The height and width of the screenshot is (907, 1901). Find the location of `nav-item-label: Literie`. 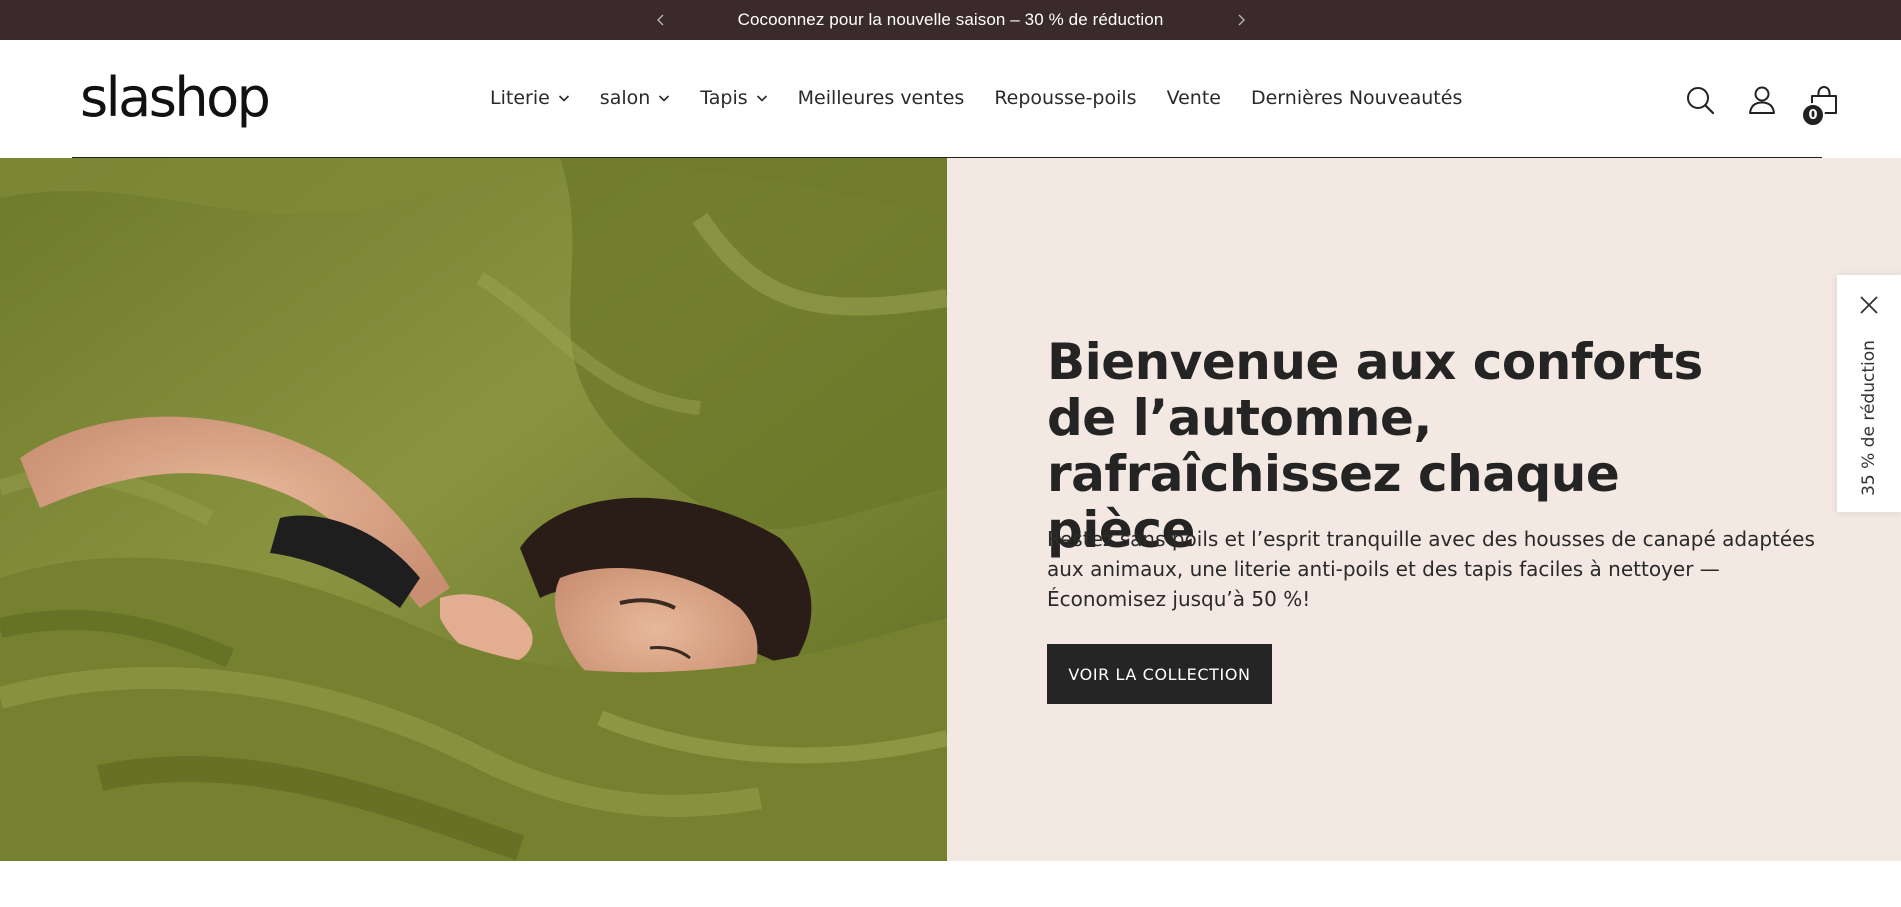

nav-item-label: Literie is located at coordinates (520, 98).